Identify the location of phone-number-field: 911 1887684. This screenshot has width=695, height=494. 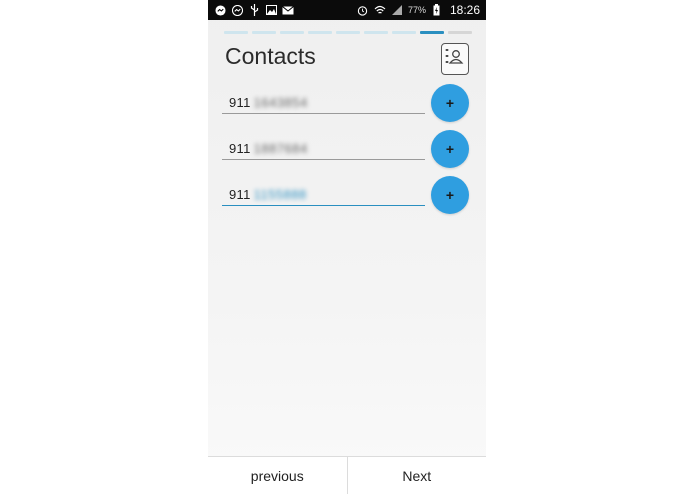
(323, 149).